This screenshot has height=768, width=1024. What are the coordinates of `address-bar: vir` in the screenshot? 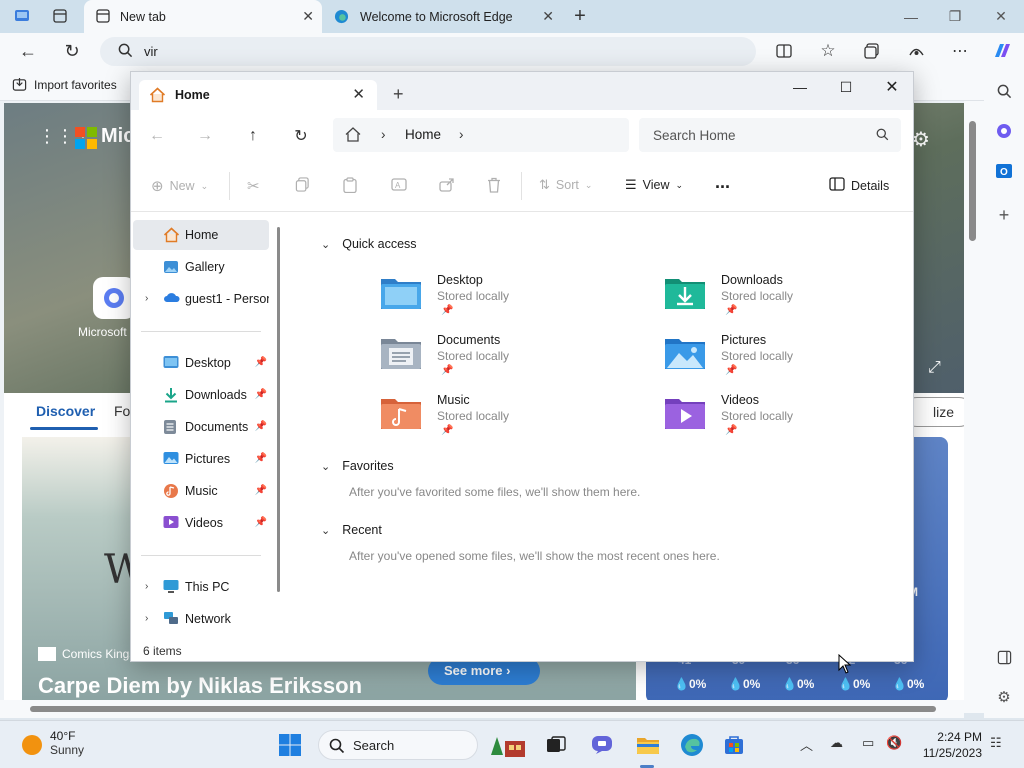 It's located at (428, 51).